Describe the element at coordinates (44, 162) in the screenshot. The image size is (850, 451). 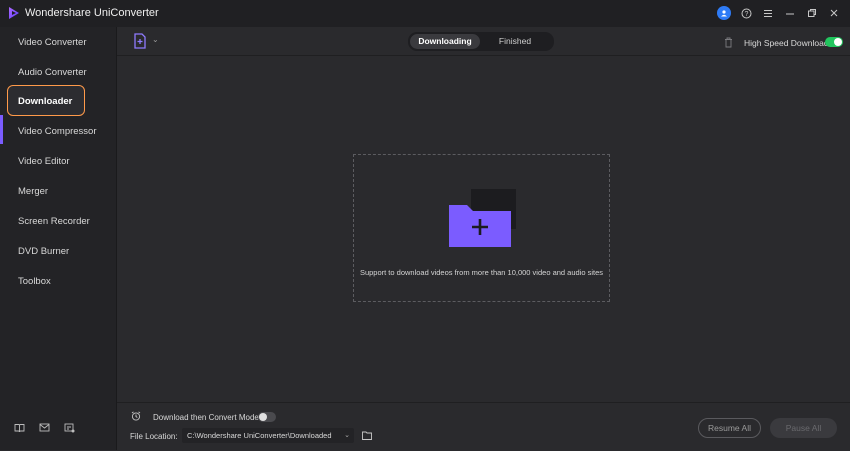
I see `sidebar-item-video-editor: Video Editor` at that location.